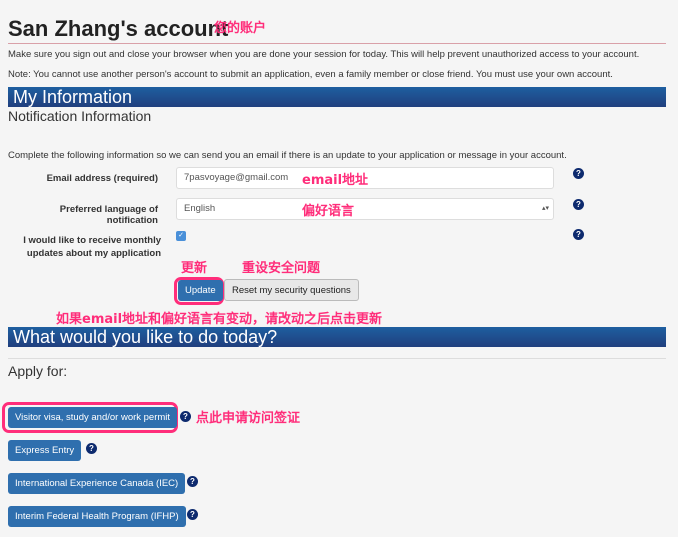 The height and width of the screenshot is (537, 678). What do you see at coordinates (80, 116) in the screenshot?
I see `notification-heading: Notification Information` at bounding box center [80, 116].